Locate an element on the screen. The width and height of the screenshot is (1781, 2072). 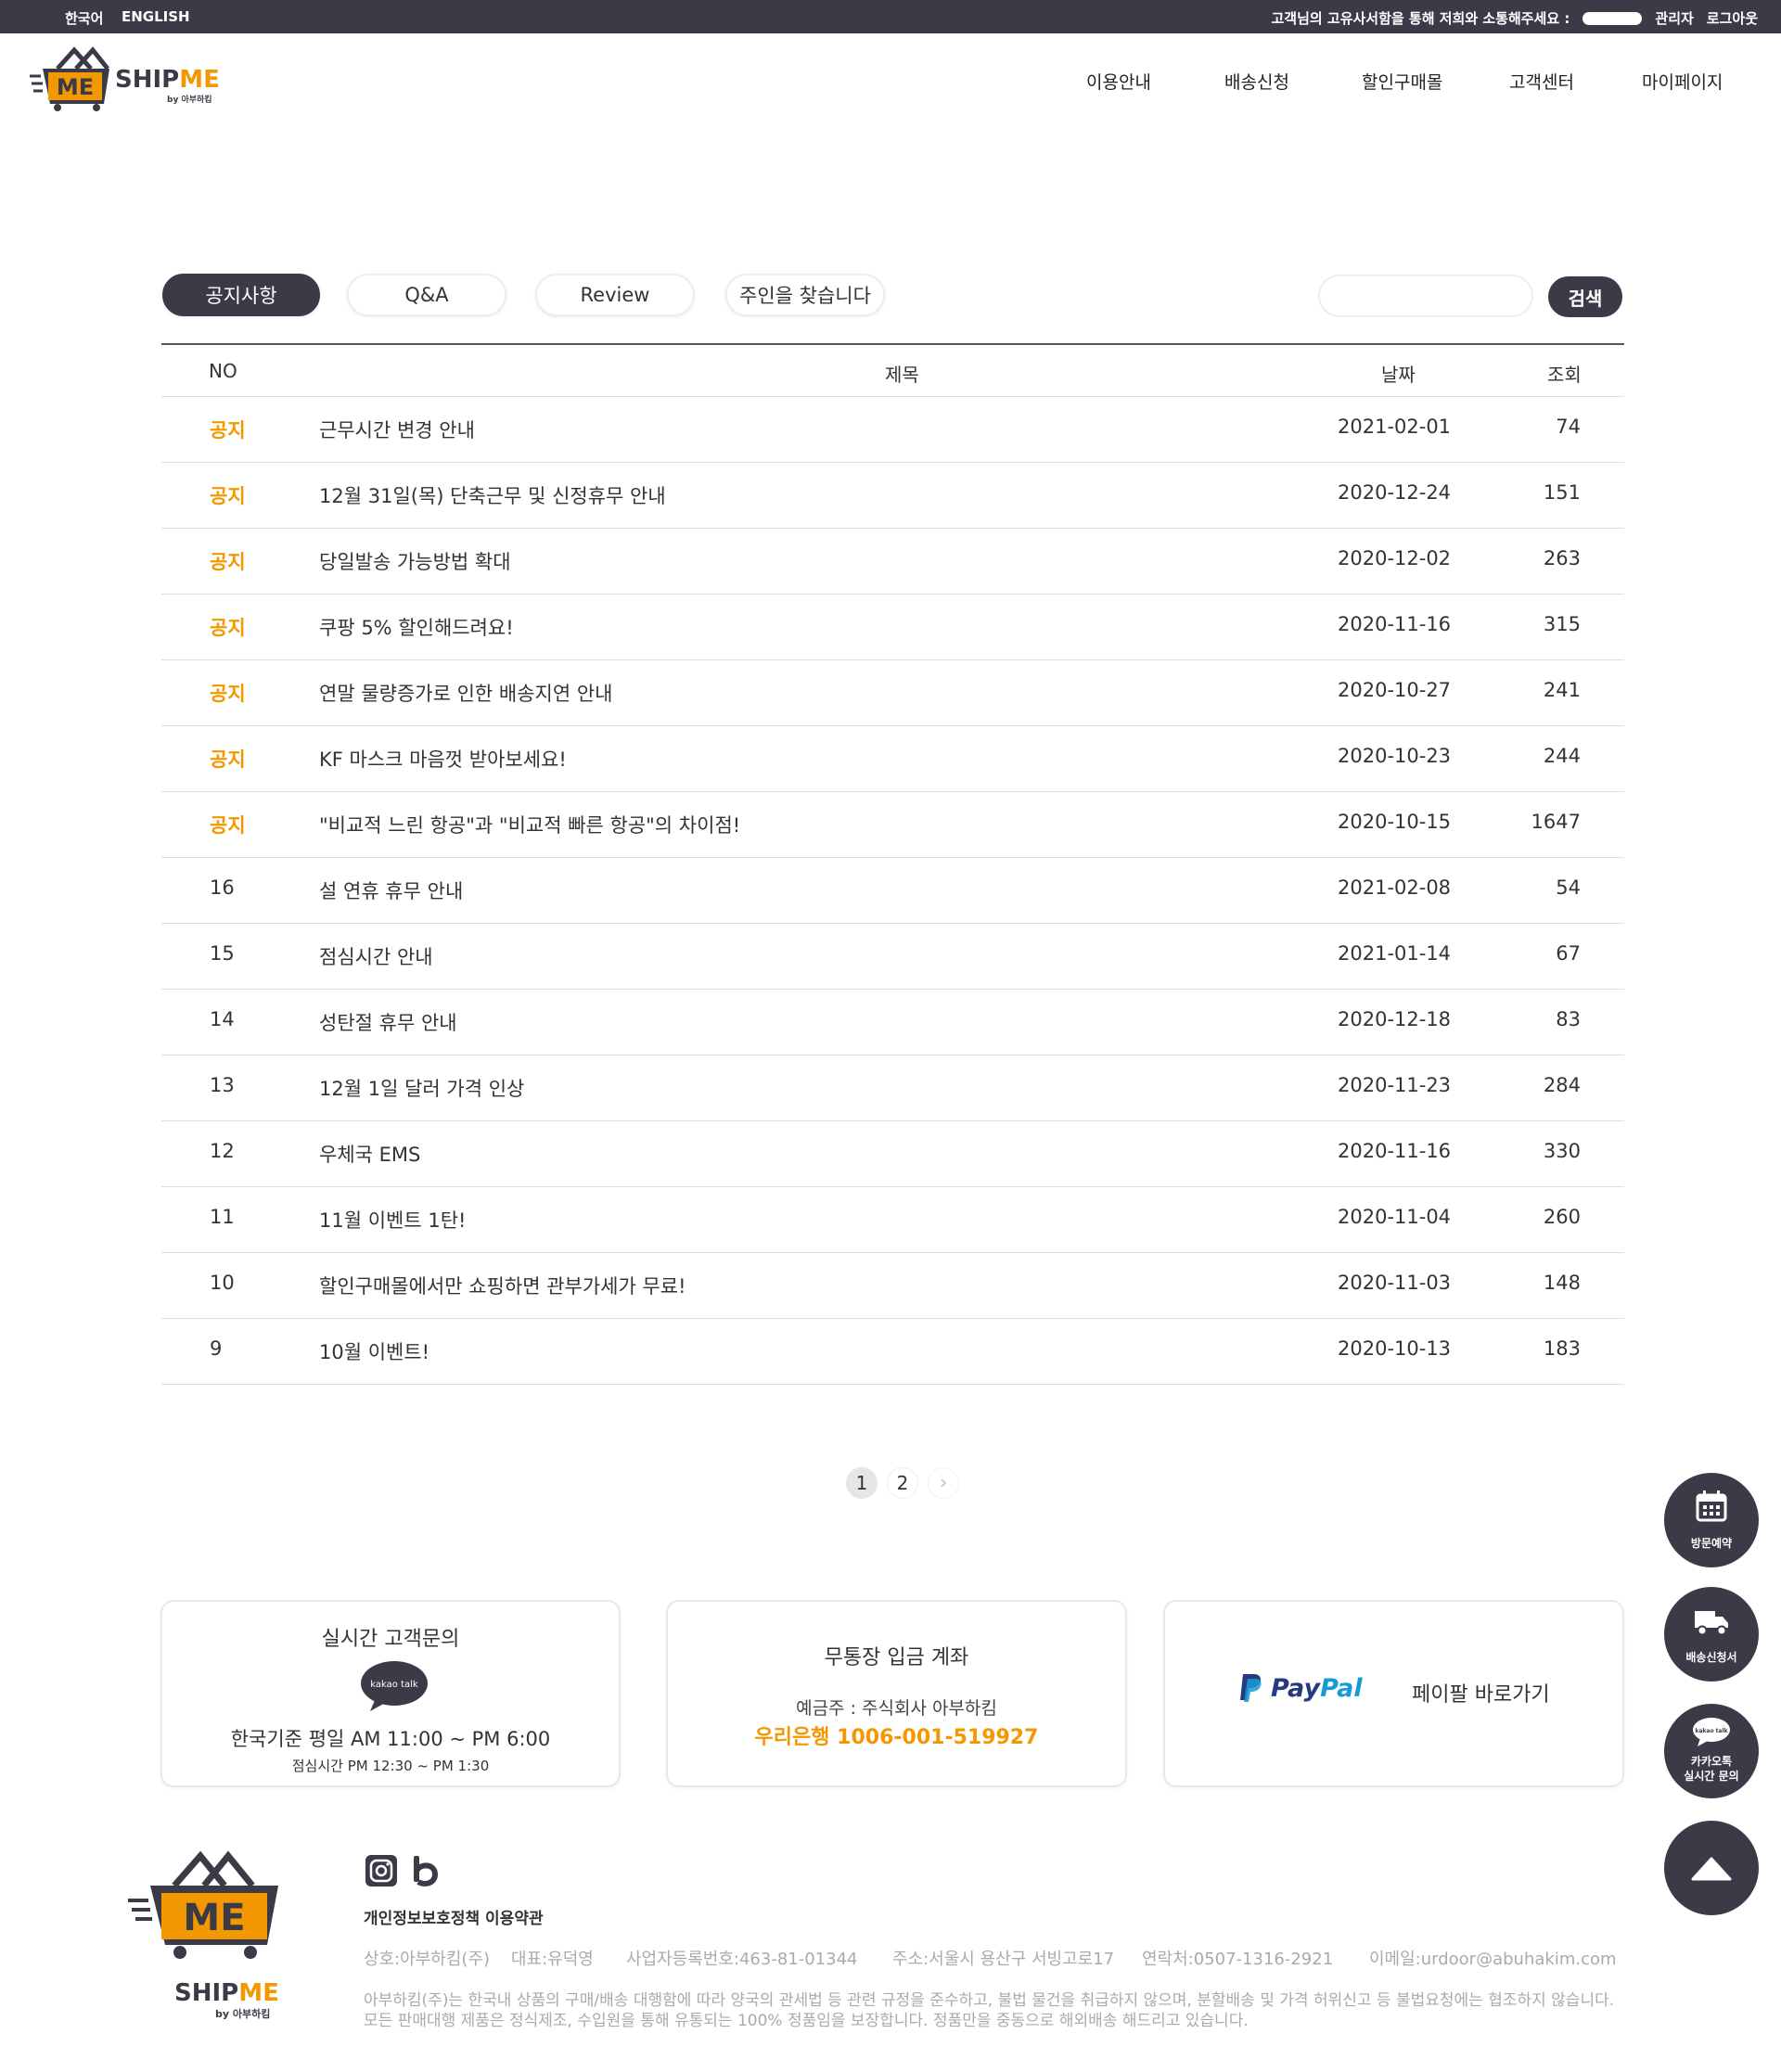
row-views: 83 is located at coordinates (1568, 1019).